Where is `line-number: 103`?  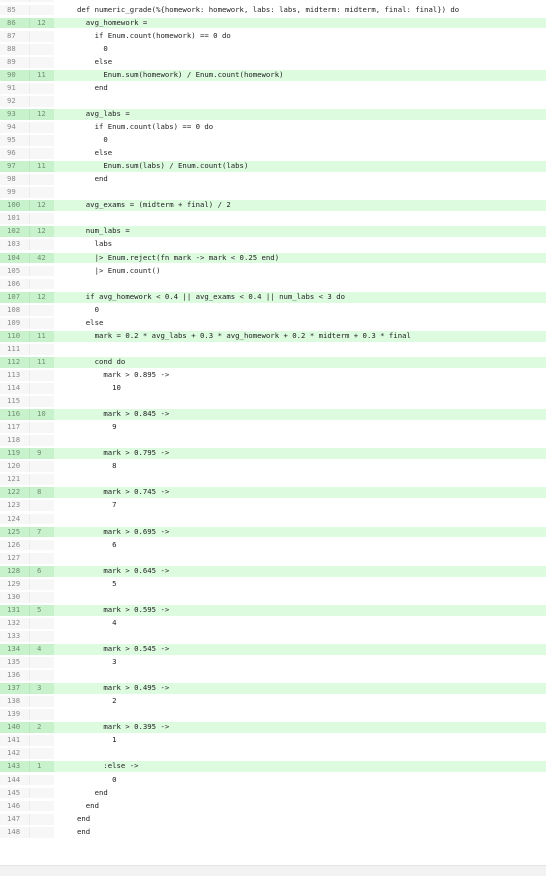
line-number: 103 is located at coordinates (15, 245).